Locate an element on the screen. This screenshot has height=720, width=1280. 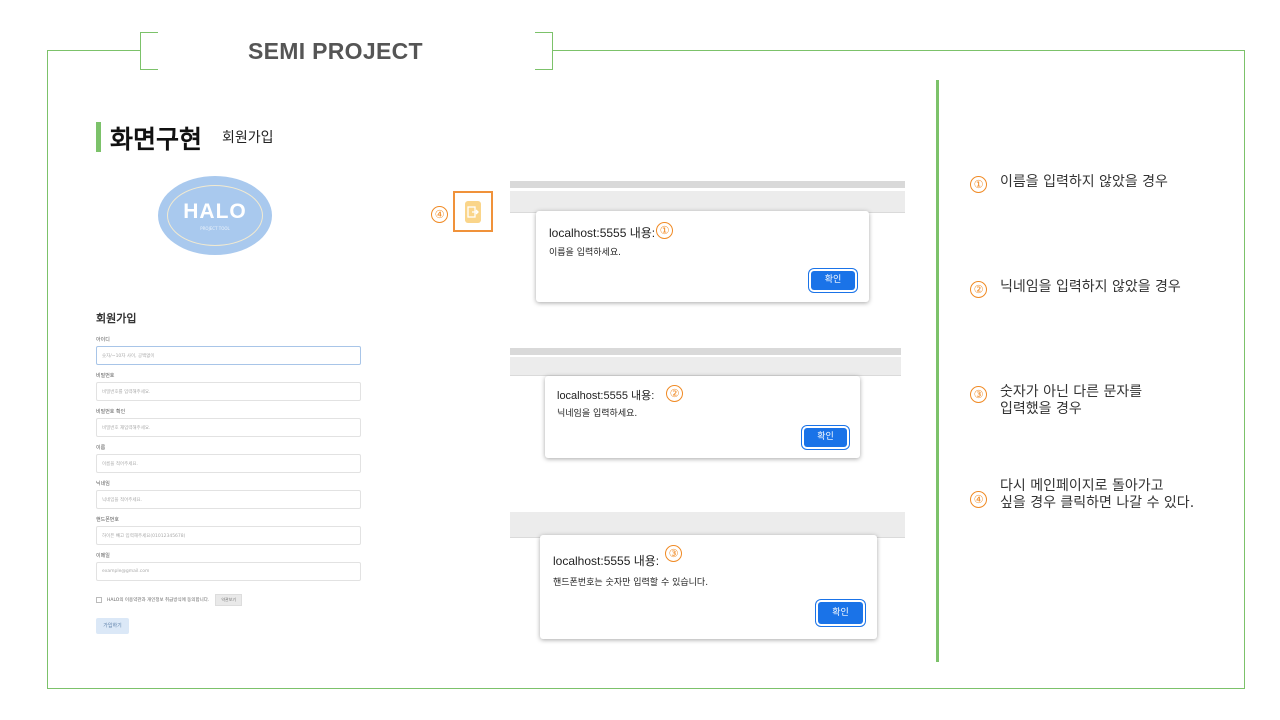
alert-1-ok-button: 확인 is located at coordinates (833, 280).